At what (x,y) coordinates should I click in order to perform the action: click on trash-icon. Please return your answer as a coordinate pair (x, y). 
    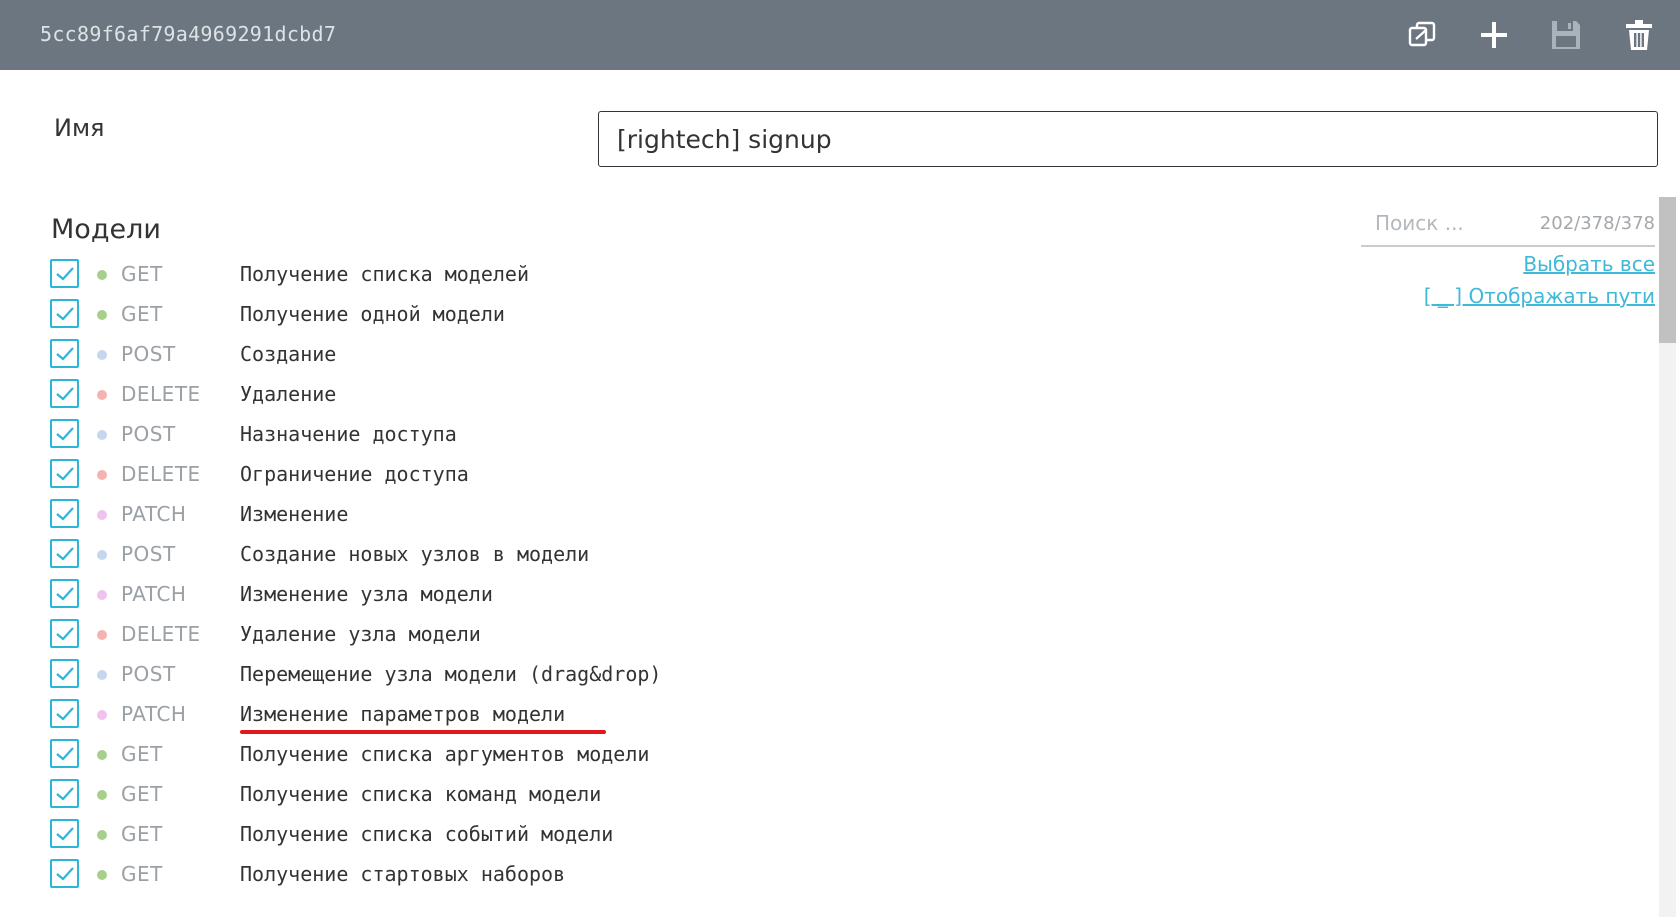
    Looking at the image, I should click on (1639, 35).